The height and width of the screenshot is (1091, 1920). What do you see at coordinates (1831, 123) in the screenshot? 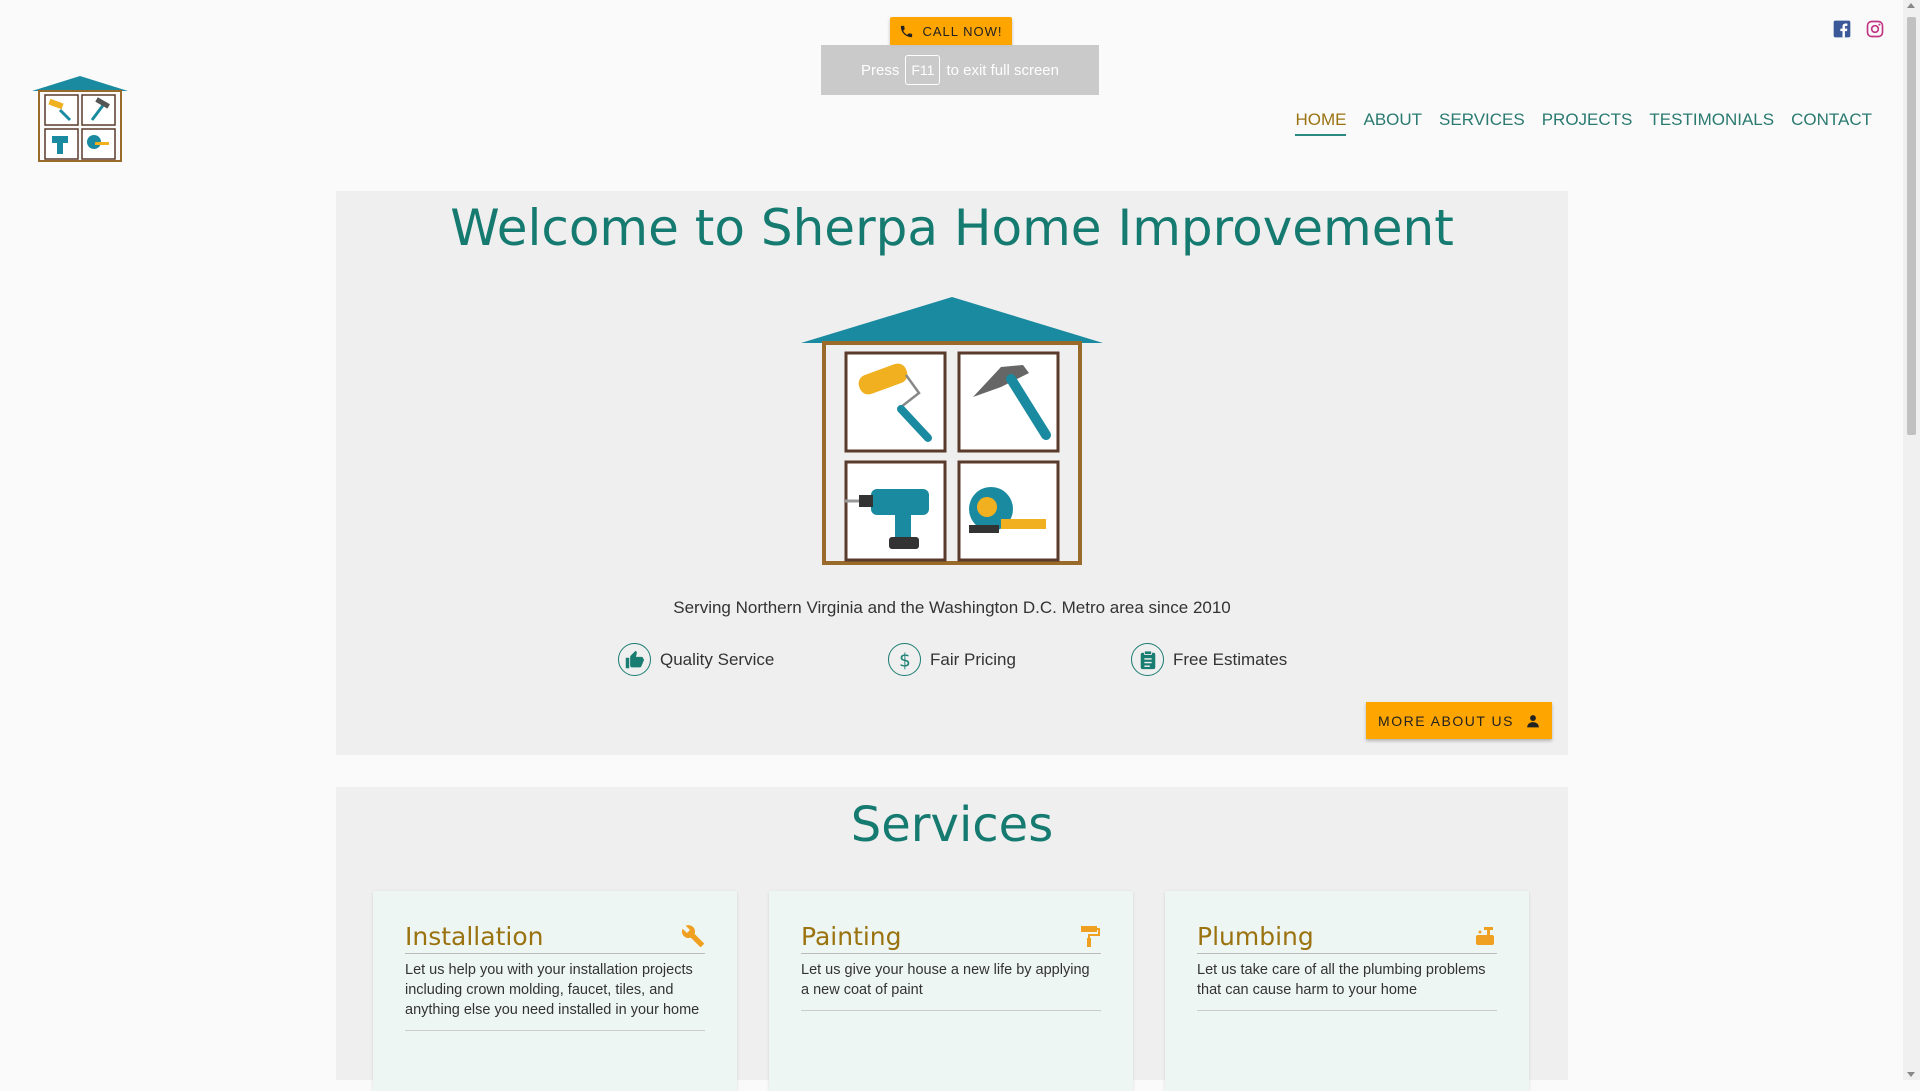
I see `nav-contact: CONTACT` at bounding box center [1831, 123].